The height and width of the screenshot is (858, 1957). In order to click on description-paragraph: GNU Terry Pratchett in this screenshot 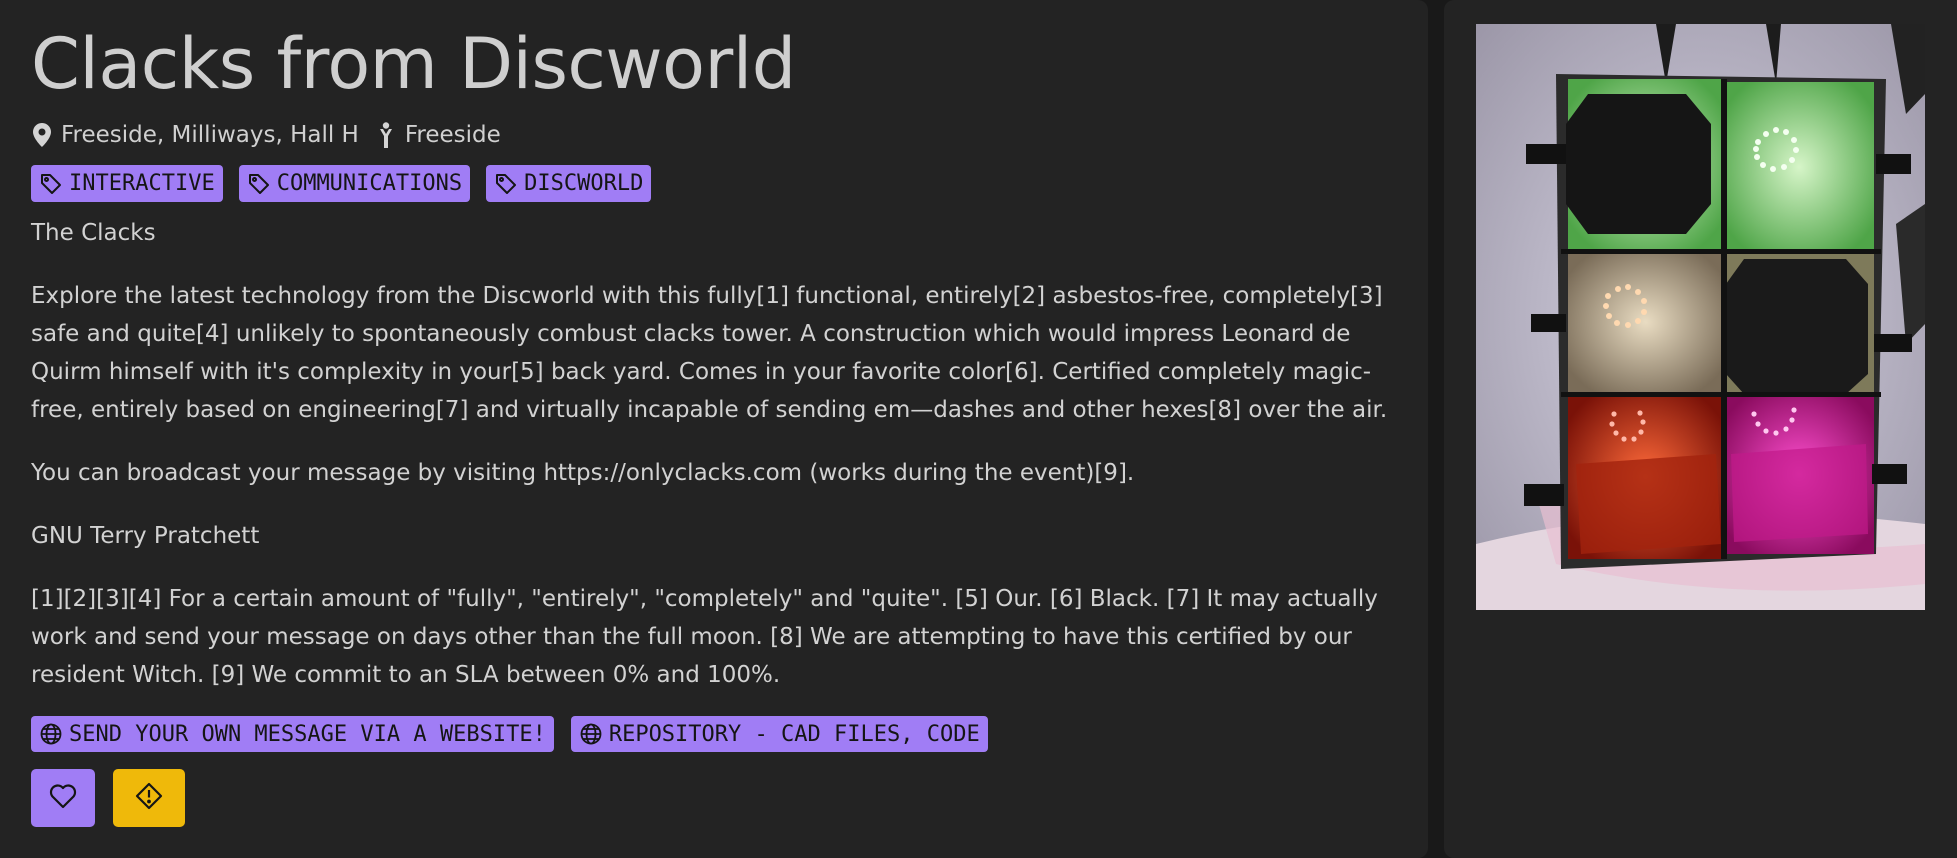, I will do `click(145, 536)`.